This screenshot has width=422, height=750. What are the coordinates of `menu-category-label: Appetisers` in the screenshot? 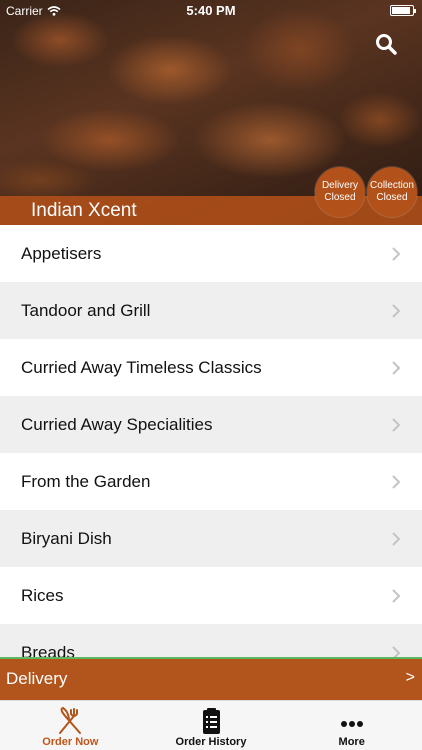 It's located at (61, 253).